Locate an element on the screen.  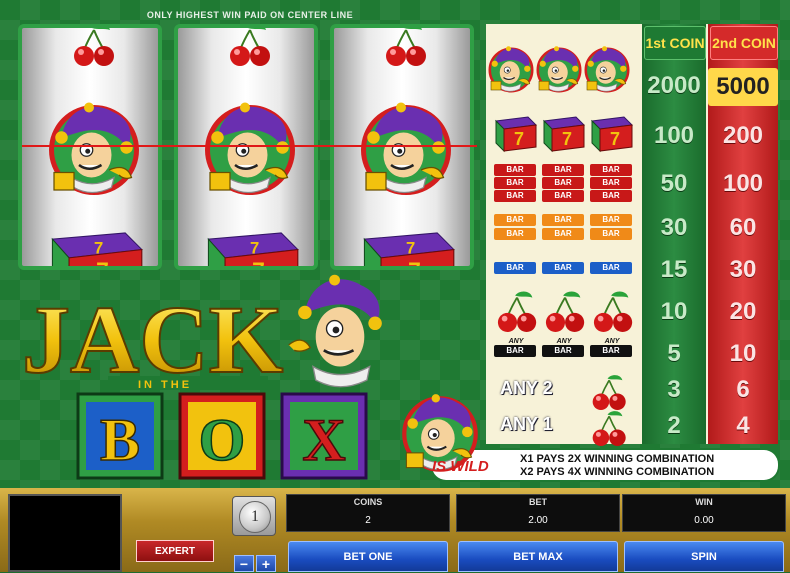
paytable-row: BAR BAR BAR 15 30 is located at coordinates (632, 269).